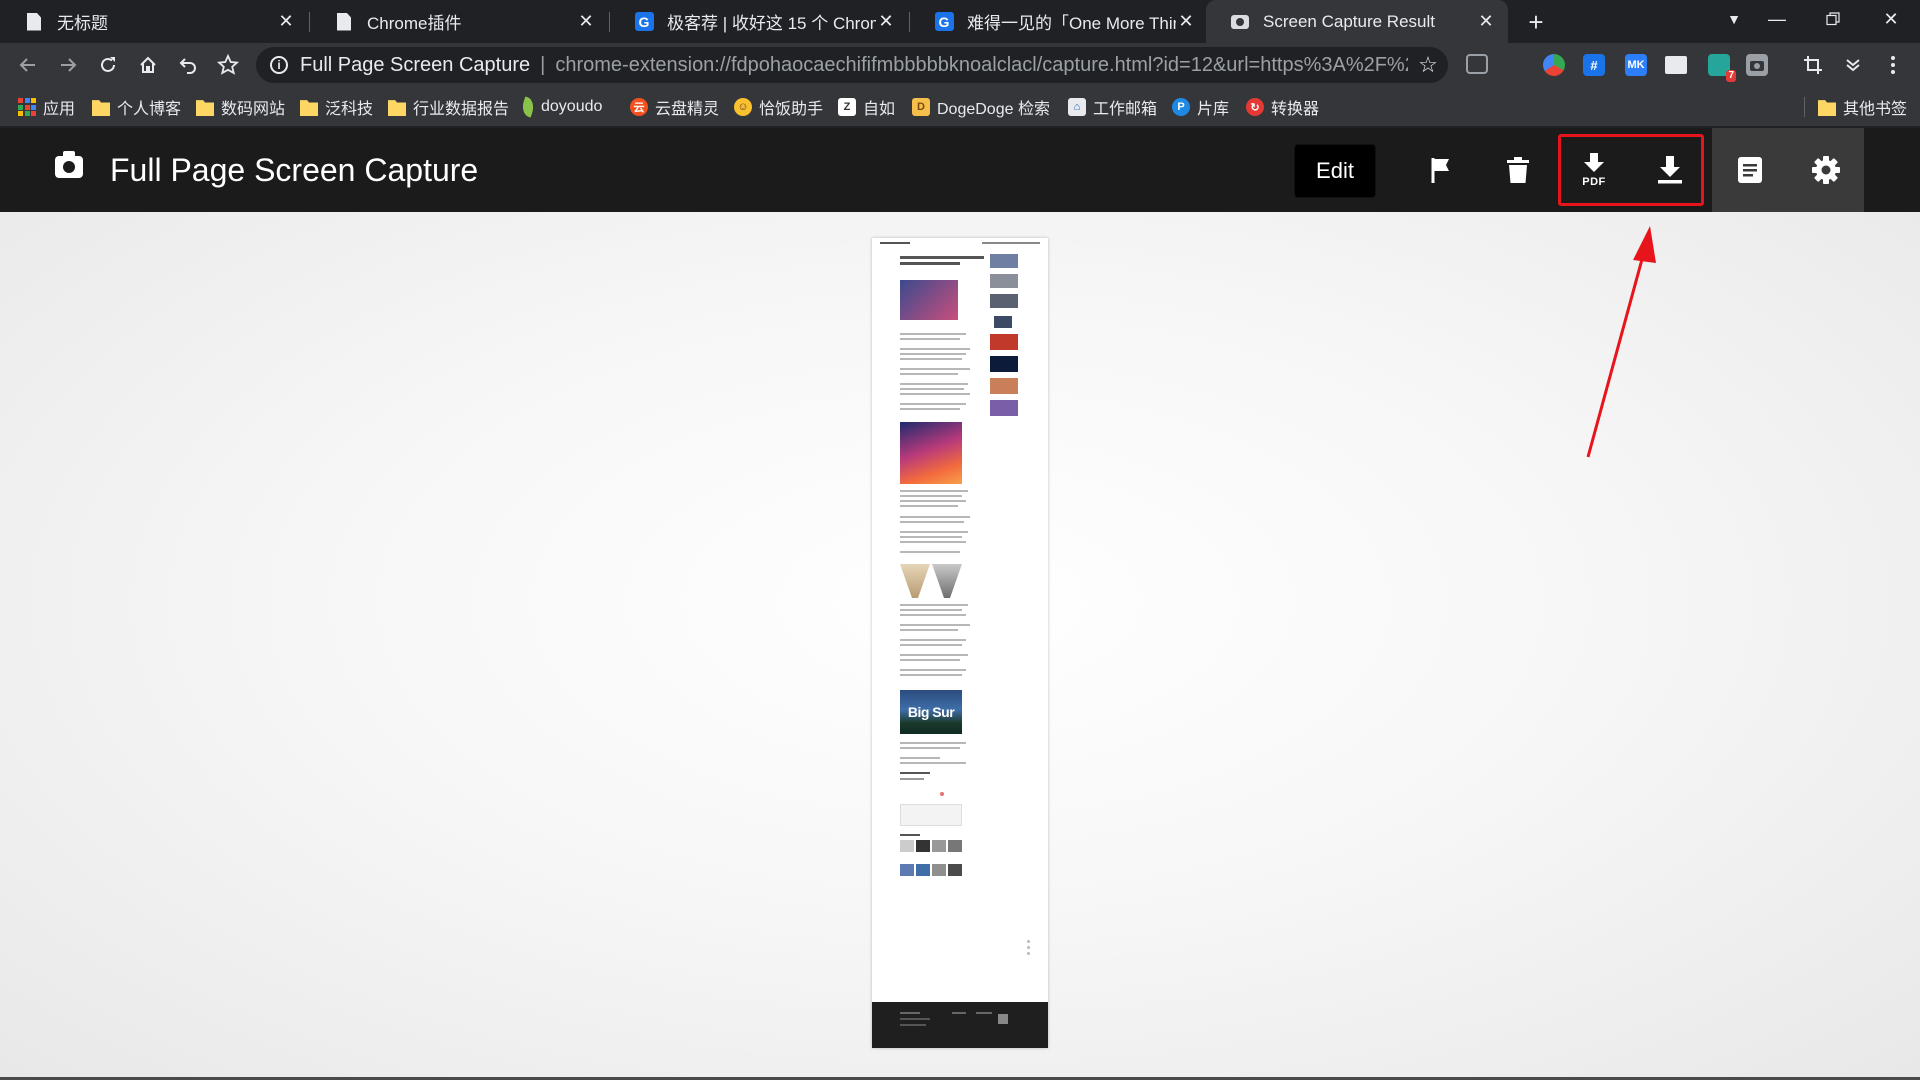 Image resolution: width=1920 pixels, height=1080 pixels. What do you see at coordinates (136, 107) in the screenshot?
I see `bookmark-personal-blog: 个人博客` at bounding box center [136, 107].